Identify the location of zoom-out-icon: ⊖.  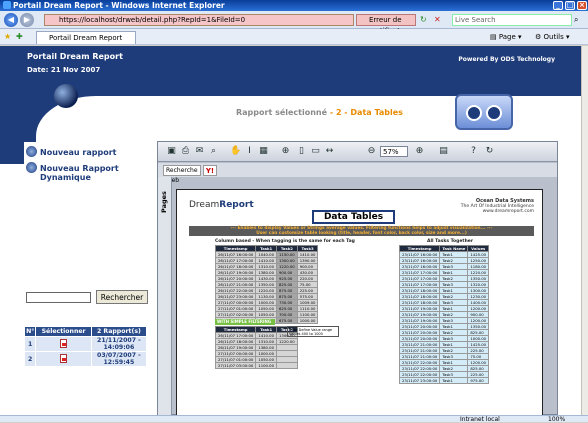
(371, 151).